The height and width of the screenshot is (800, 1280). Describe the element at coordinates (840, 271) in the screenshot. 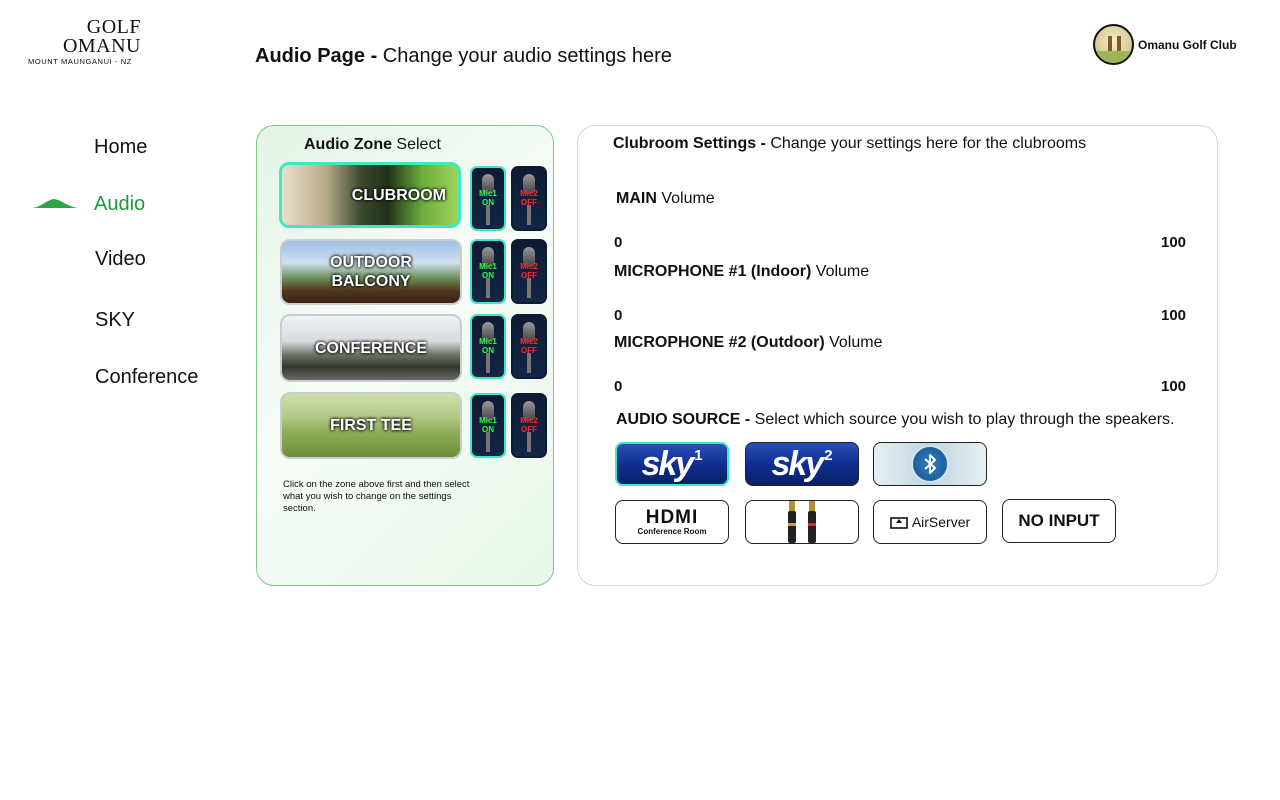

I see `mic1-volume-label-rest: Volume` at that location.